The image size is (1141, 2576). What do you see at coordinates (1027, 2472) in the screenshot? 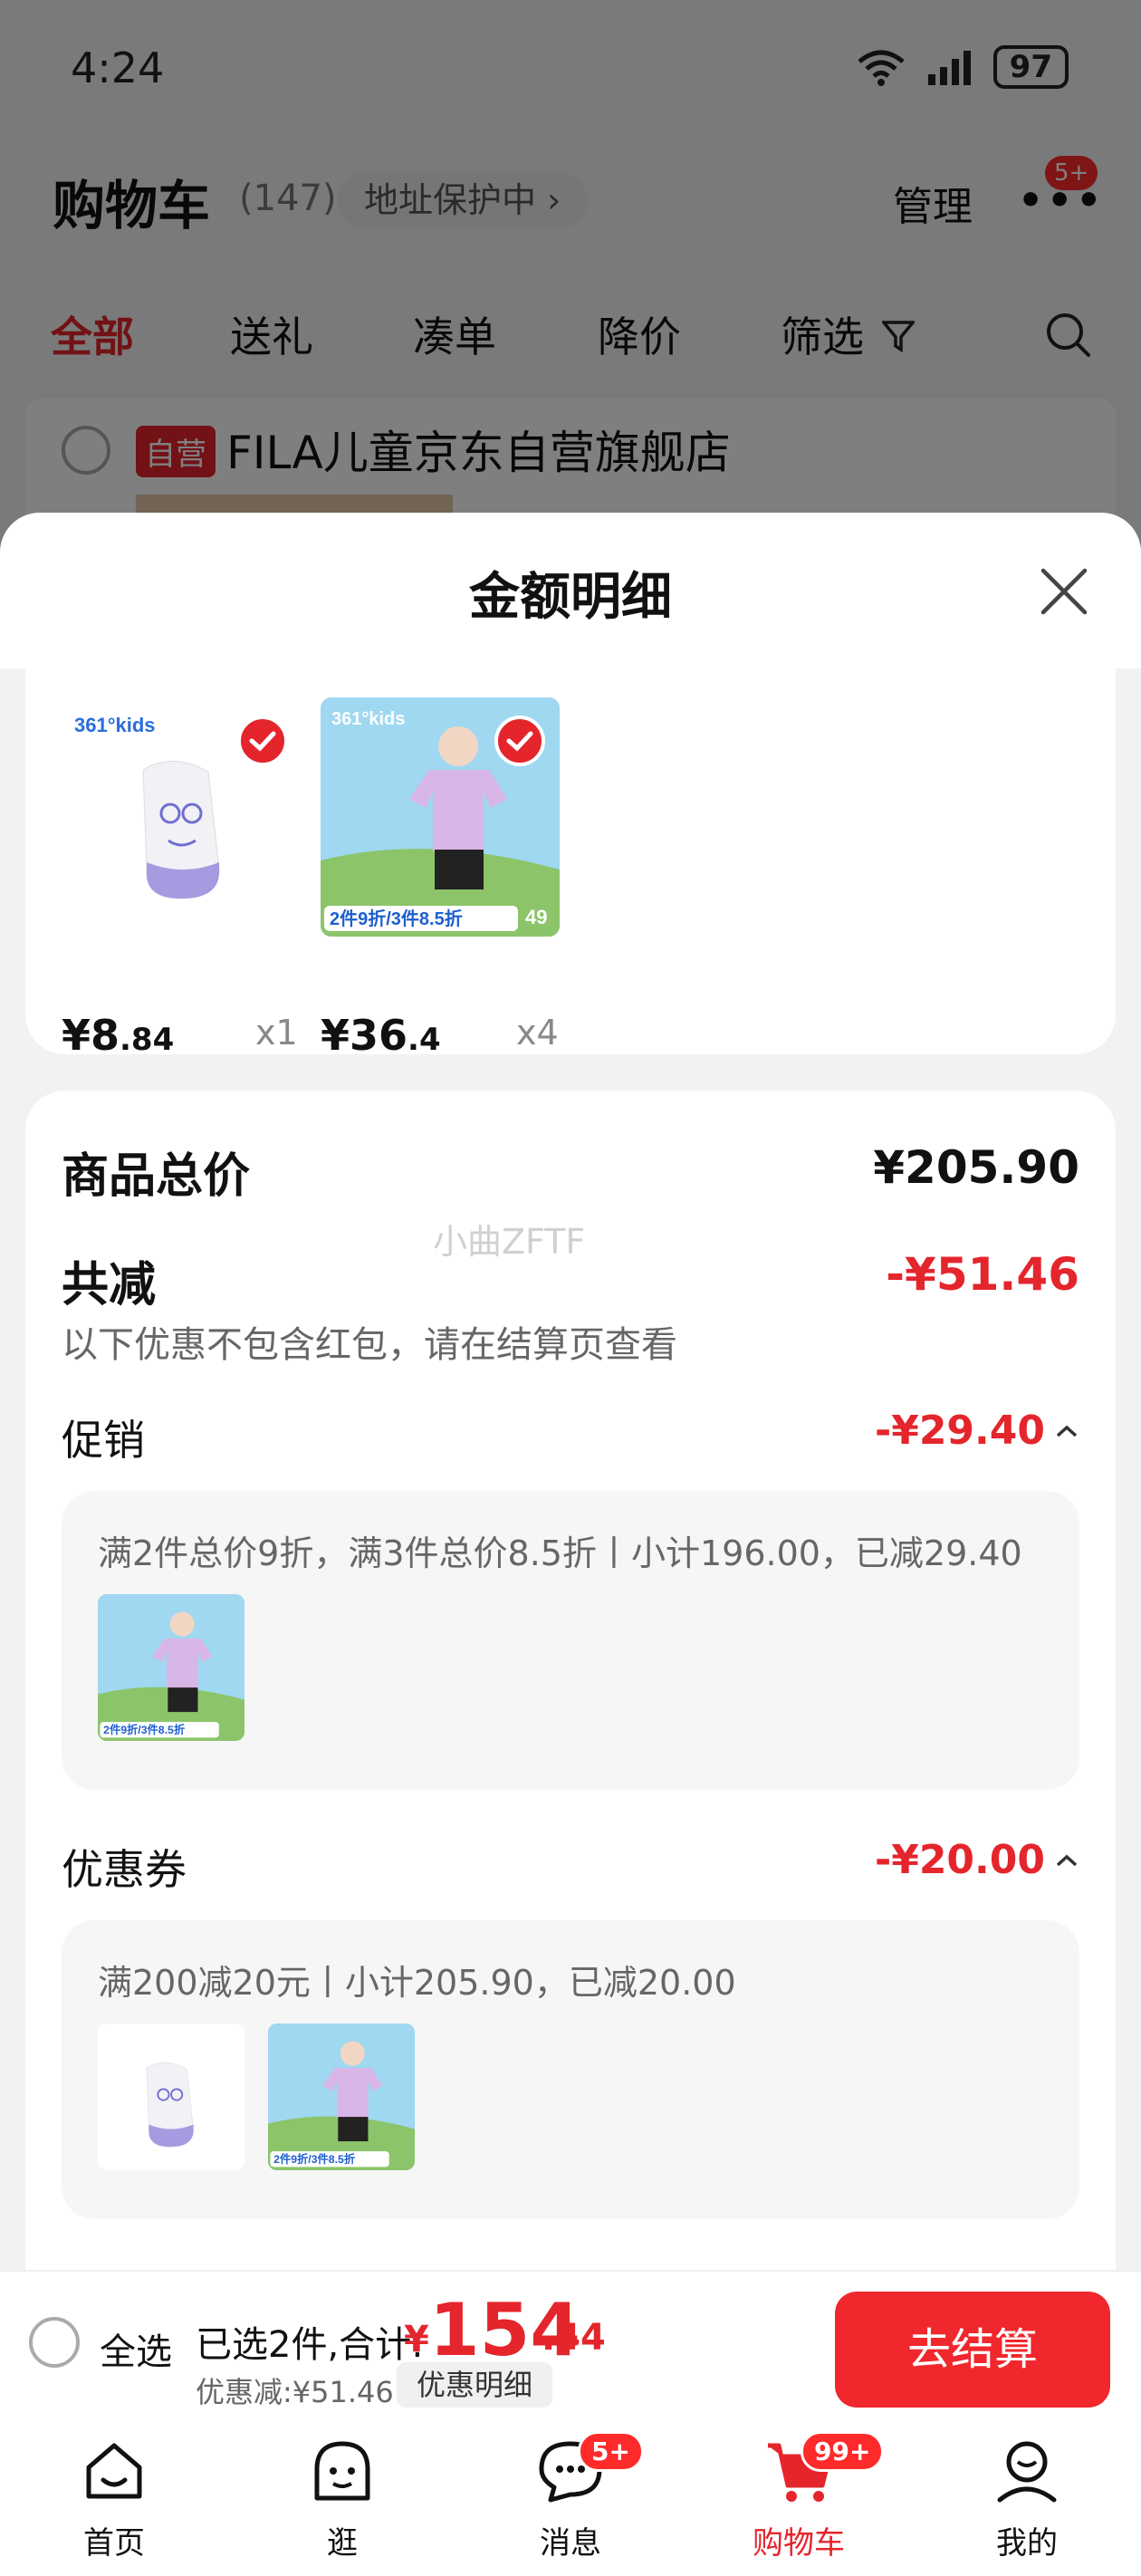
I see `profile-icon` at bounding box center [1027, 2472].